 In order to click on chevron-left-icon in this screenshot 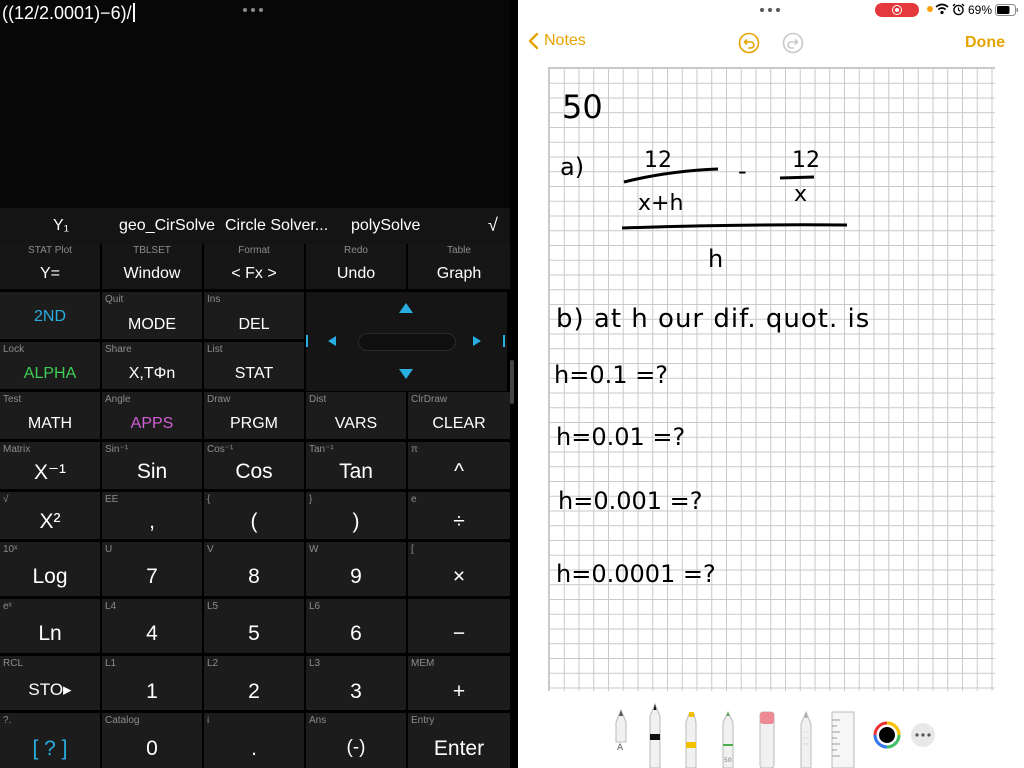, I will do `click(533, 41)`.